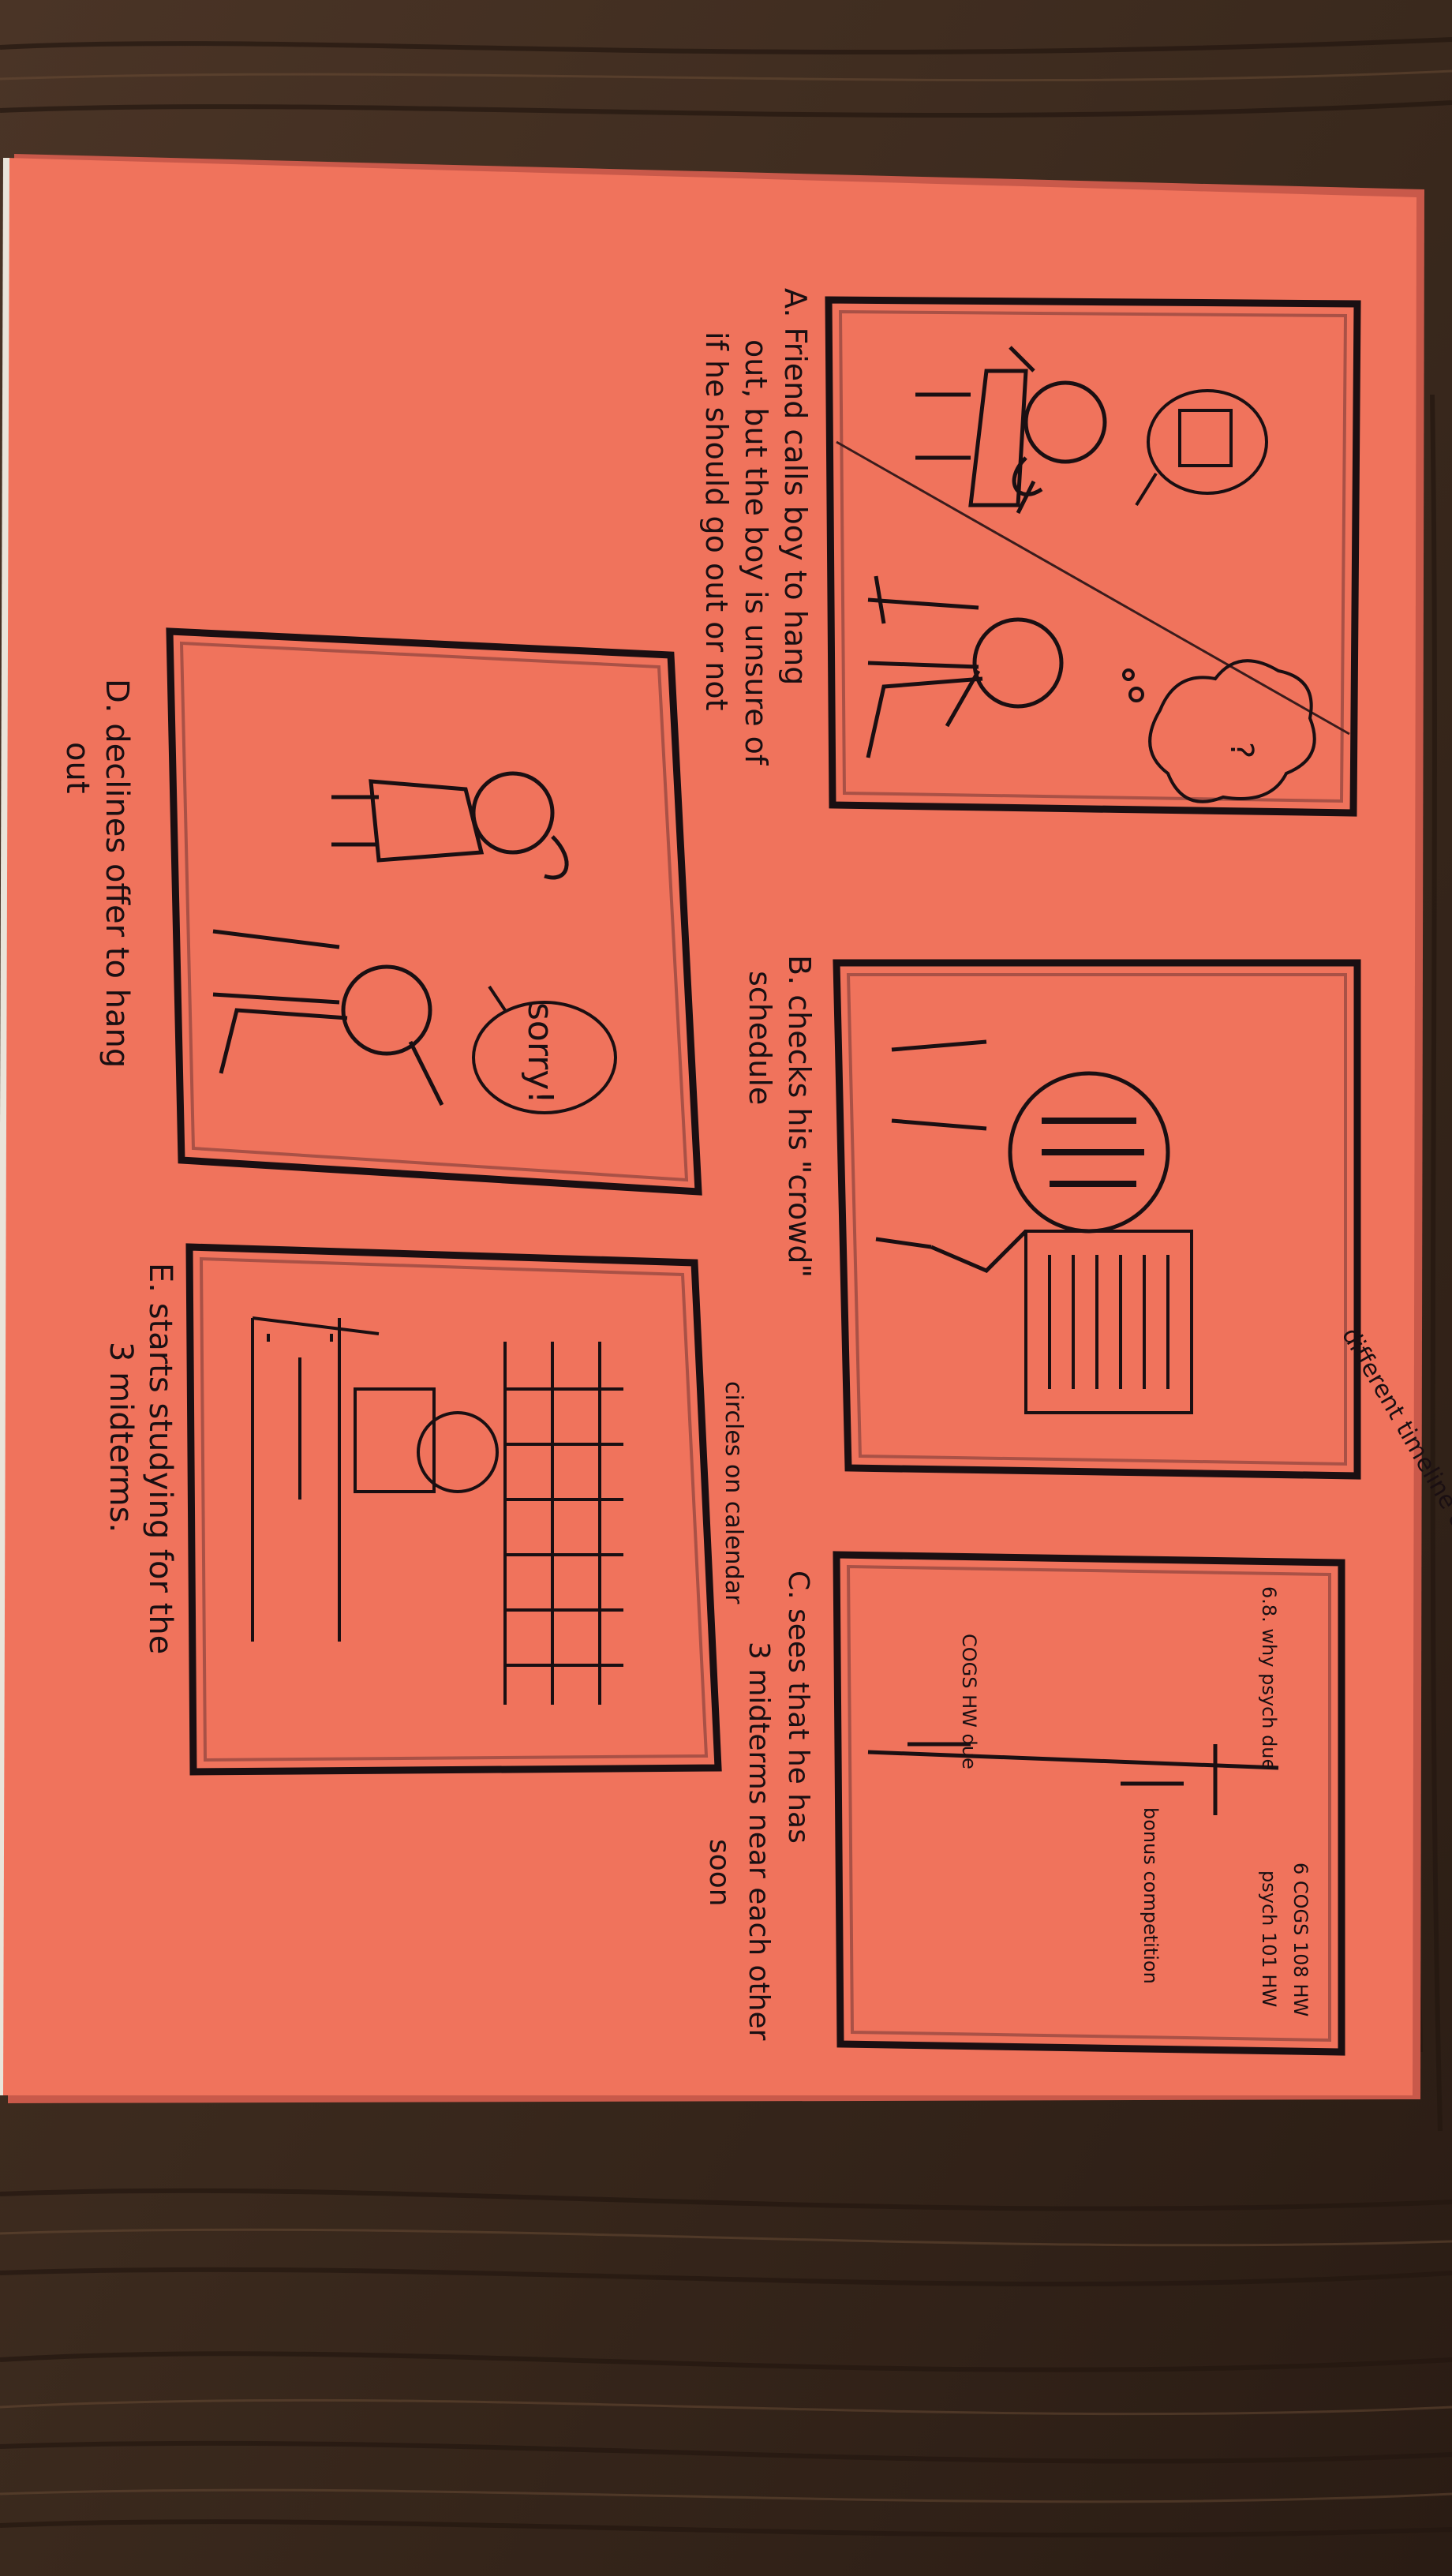  I want to click on caption-b-line-2: schedule, so click(760, 1038).